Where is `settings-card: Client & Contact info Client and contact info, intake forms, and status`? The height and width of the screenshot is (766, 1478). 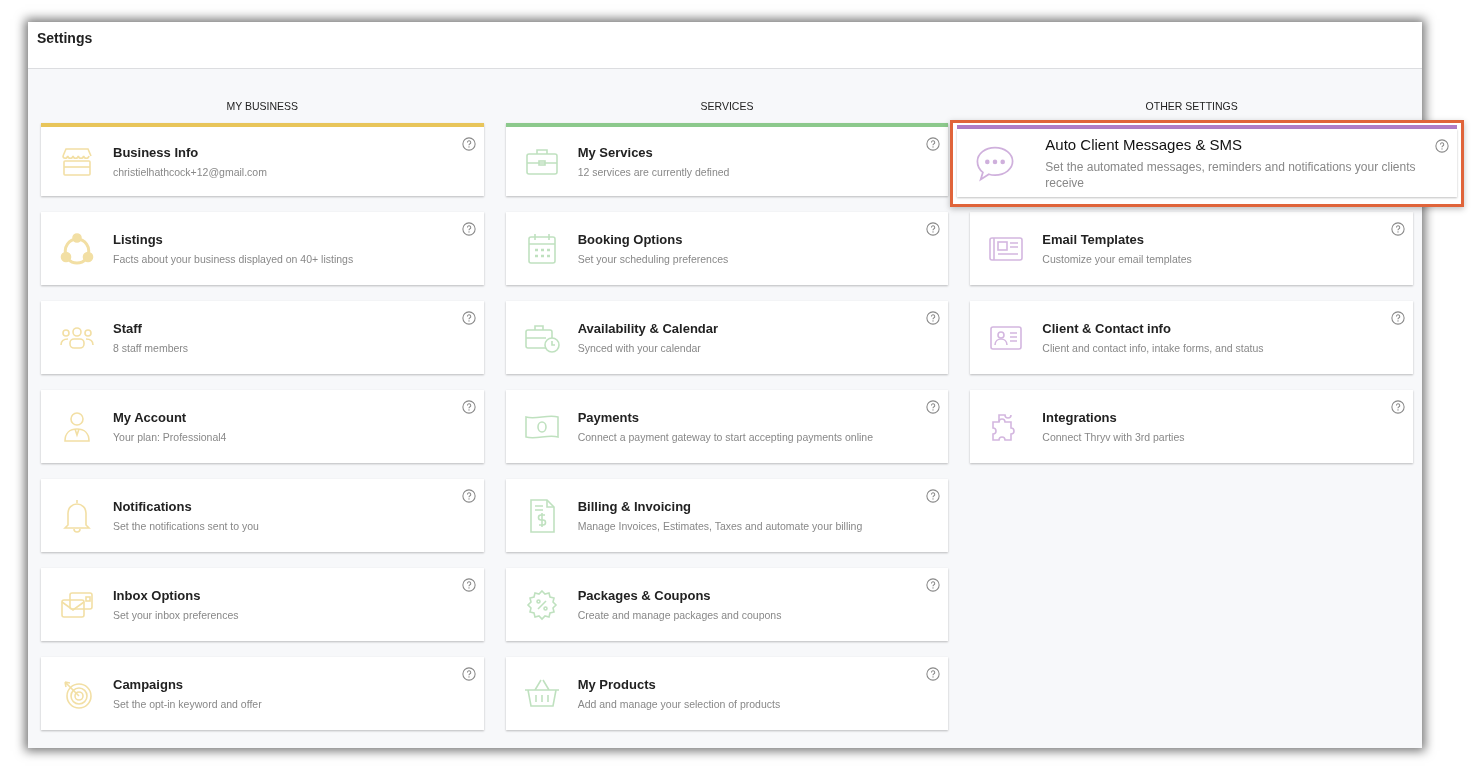
settings-card: Client & Contact info Client and contact info, intake forms, and status is located at coordinates (1191, 337).